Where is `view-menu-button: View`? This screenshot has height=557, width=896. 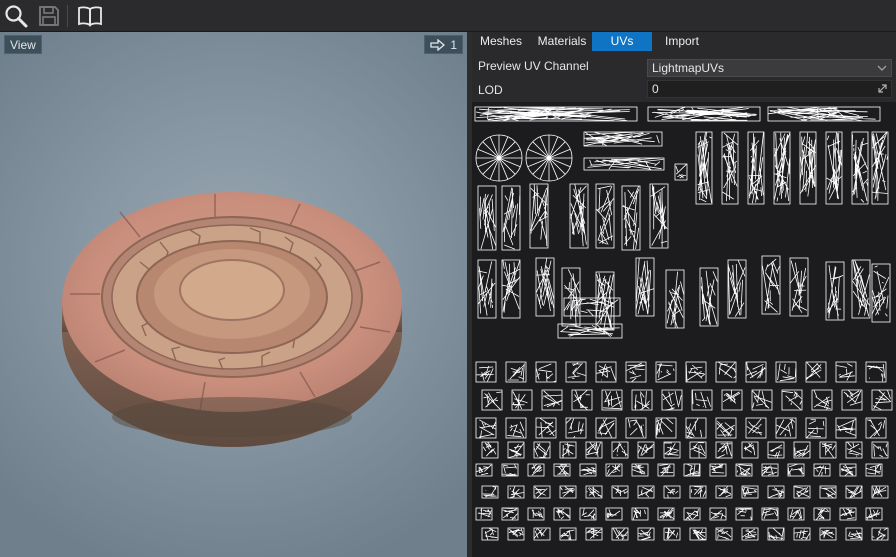 view-menu-button: View is located at coordinates (23, 44).